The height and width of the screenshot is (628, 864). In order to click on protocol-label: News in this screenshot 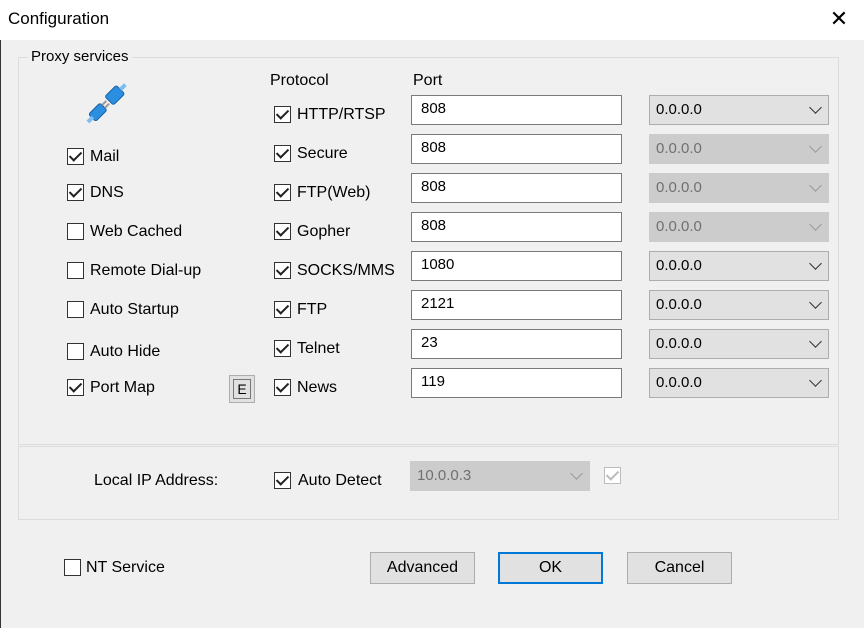, I will do `click(317, 387)`.